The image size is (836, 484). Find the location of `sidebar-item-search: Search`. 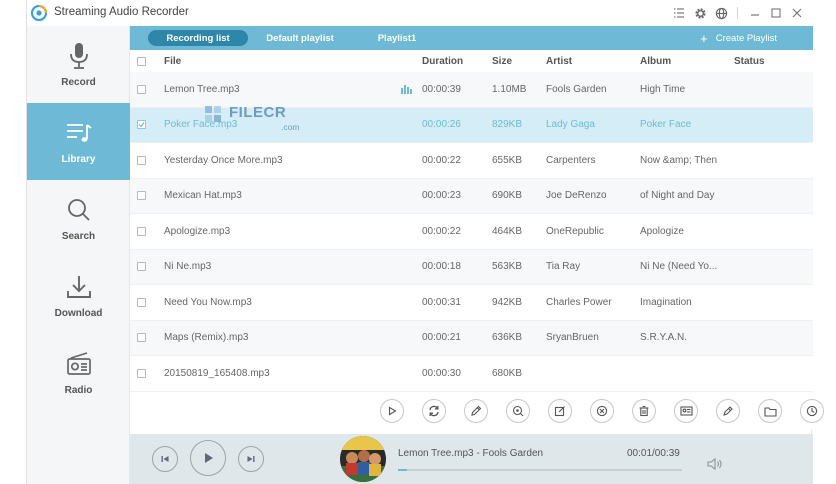

sidebar-item-search: Search is located at coordinates (78, 218).